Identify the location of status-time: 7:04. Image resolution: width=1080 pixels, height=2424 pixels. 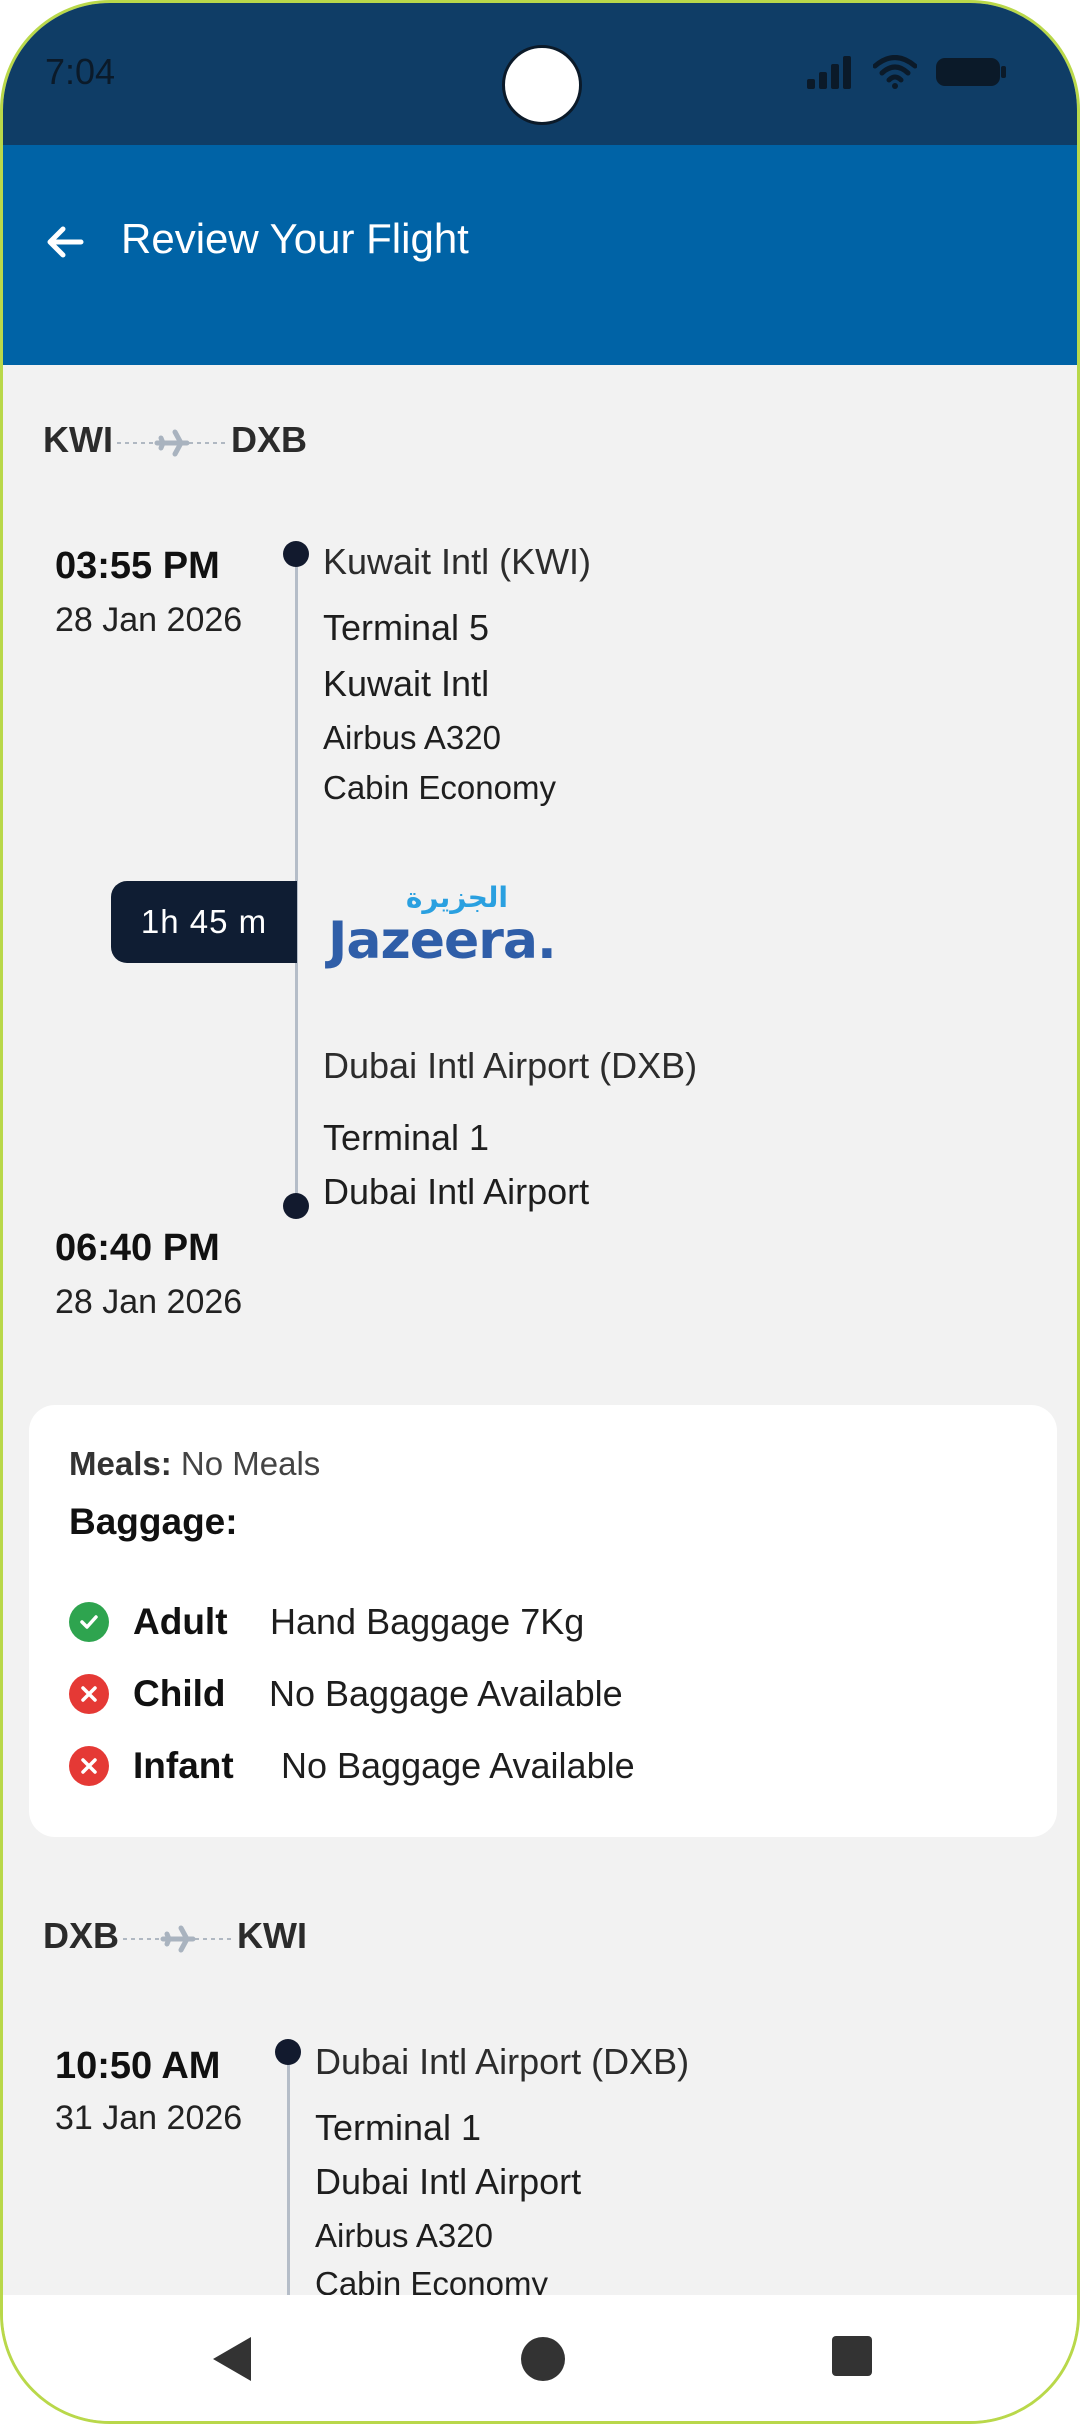
(80, 71).